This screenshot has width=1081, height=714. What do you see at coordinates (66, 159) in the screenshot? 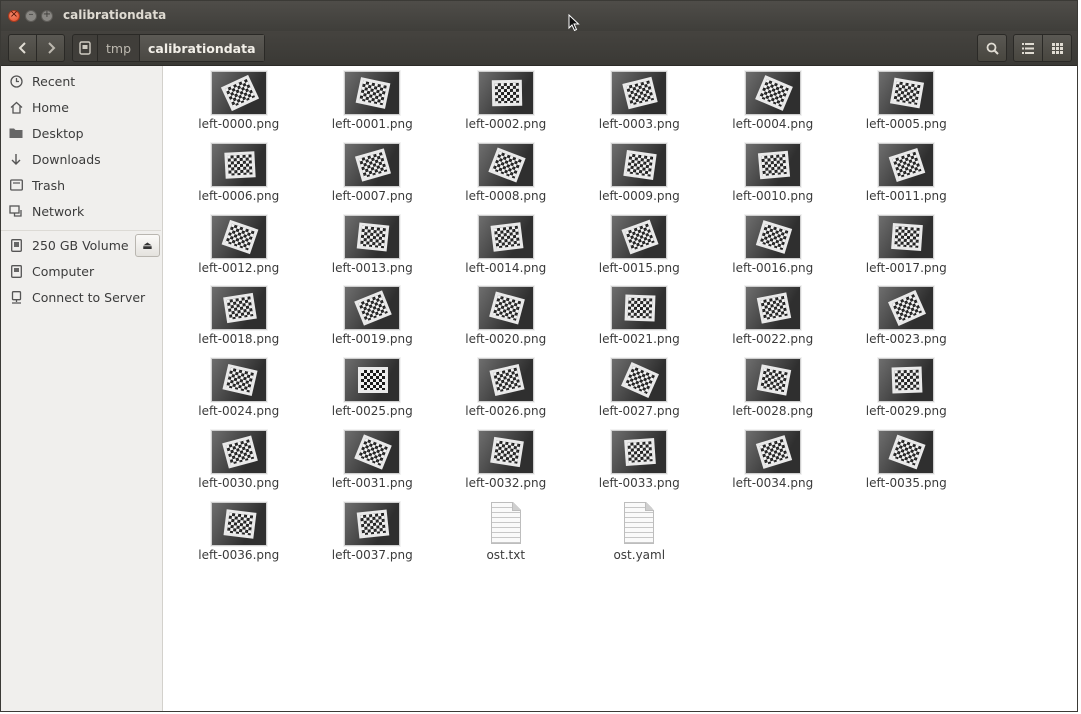
I see `sidebar-item-label: Downloads` at bounding box center [66, 159].